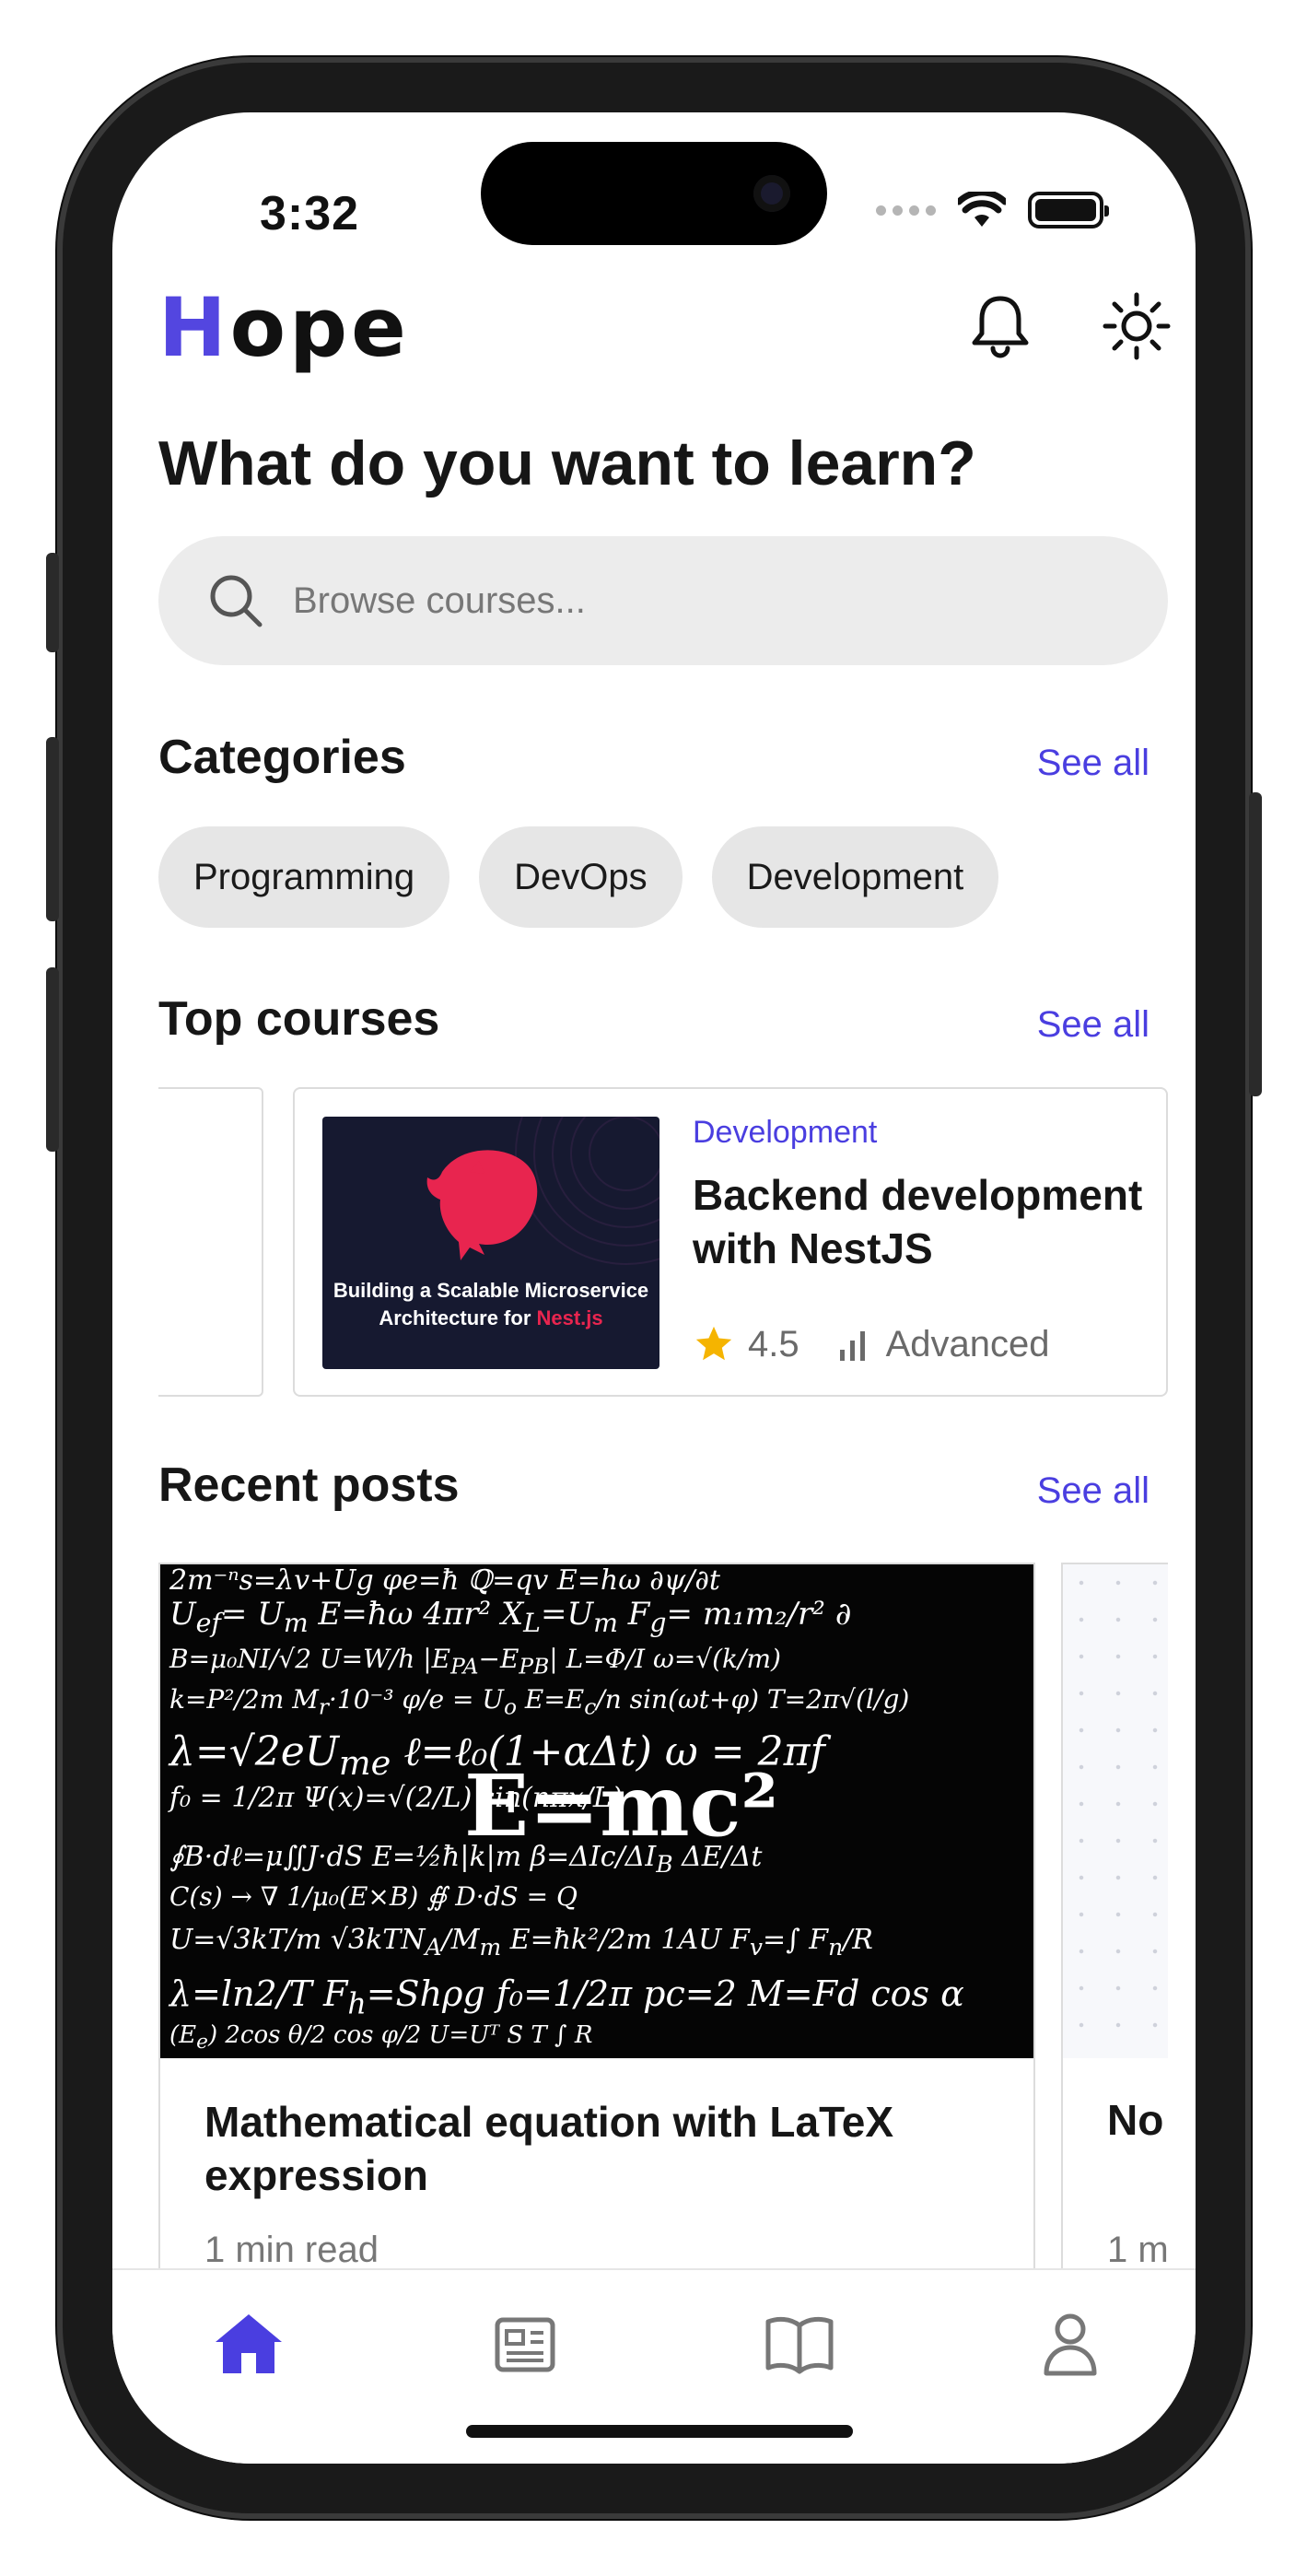 This screenshot has width=1307, height=2576. Describe the element at coordinates (774, 1343) in the screenshot. I see `course-rating: 4.5` at that location.